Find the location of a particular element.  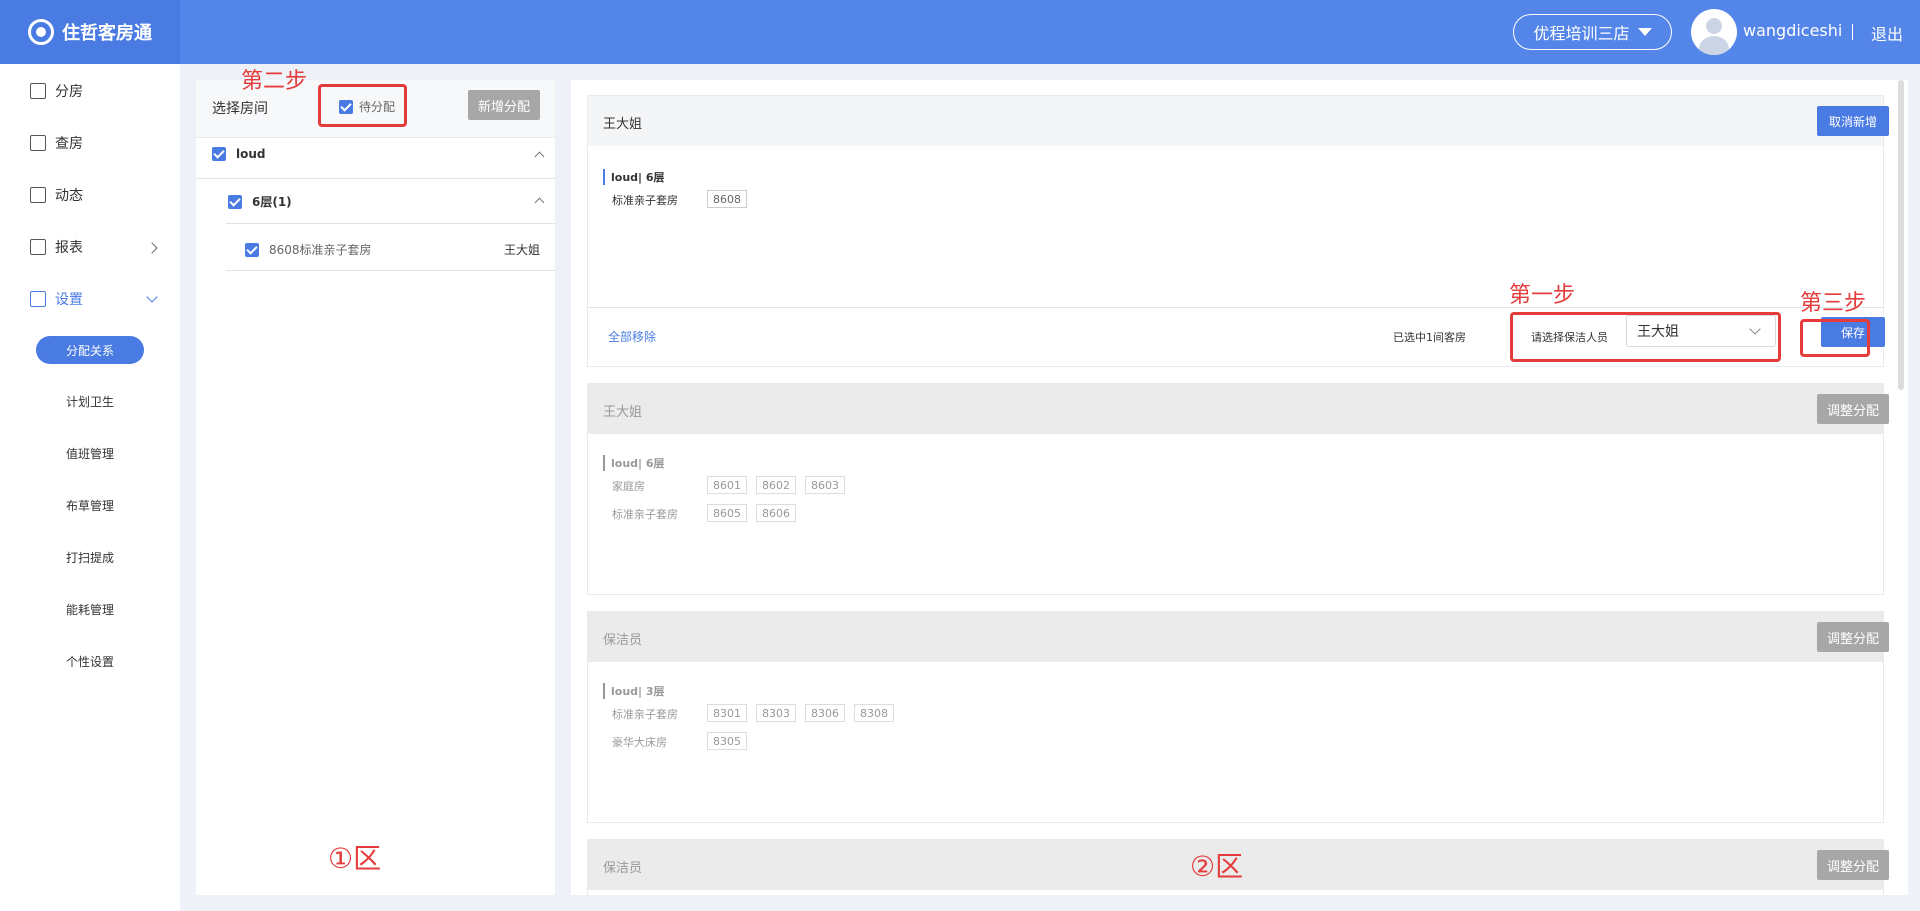

sidebar-item-chafang: 查房 is located at coordinates (56, 143).